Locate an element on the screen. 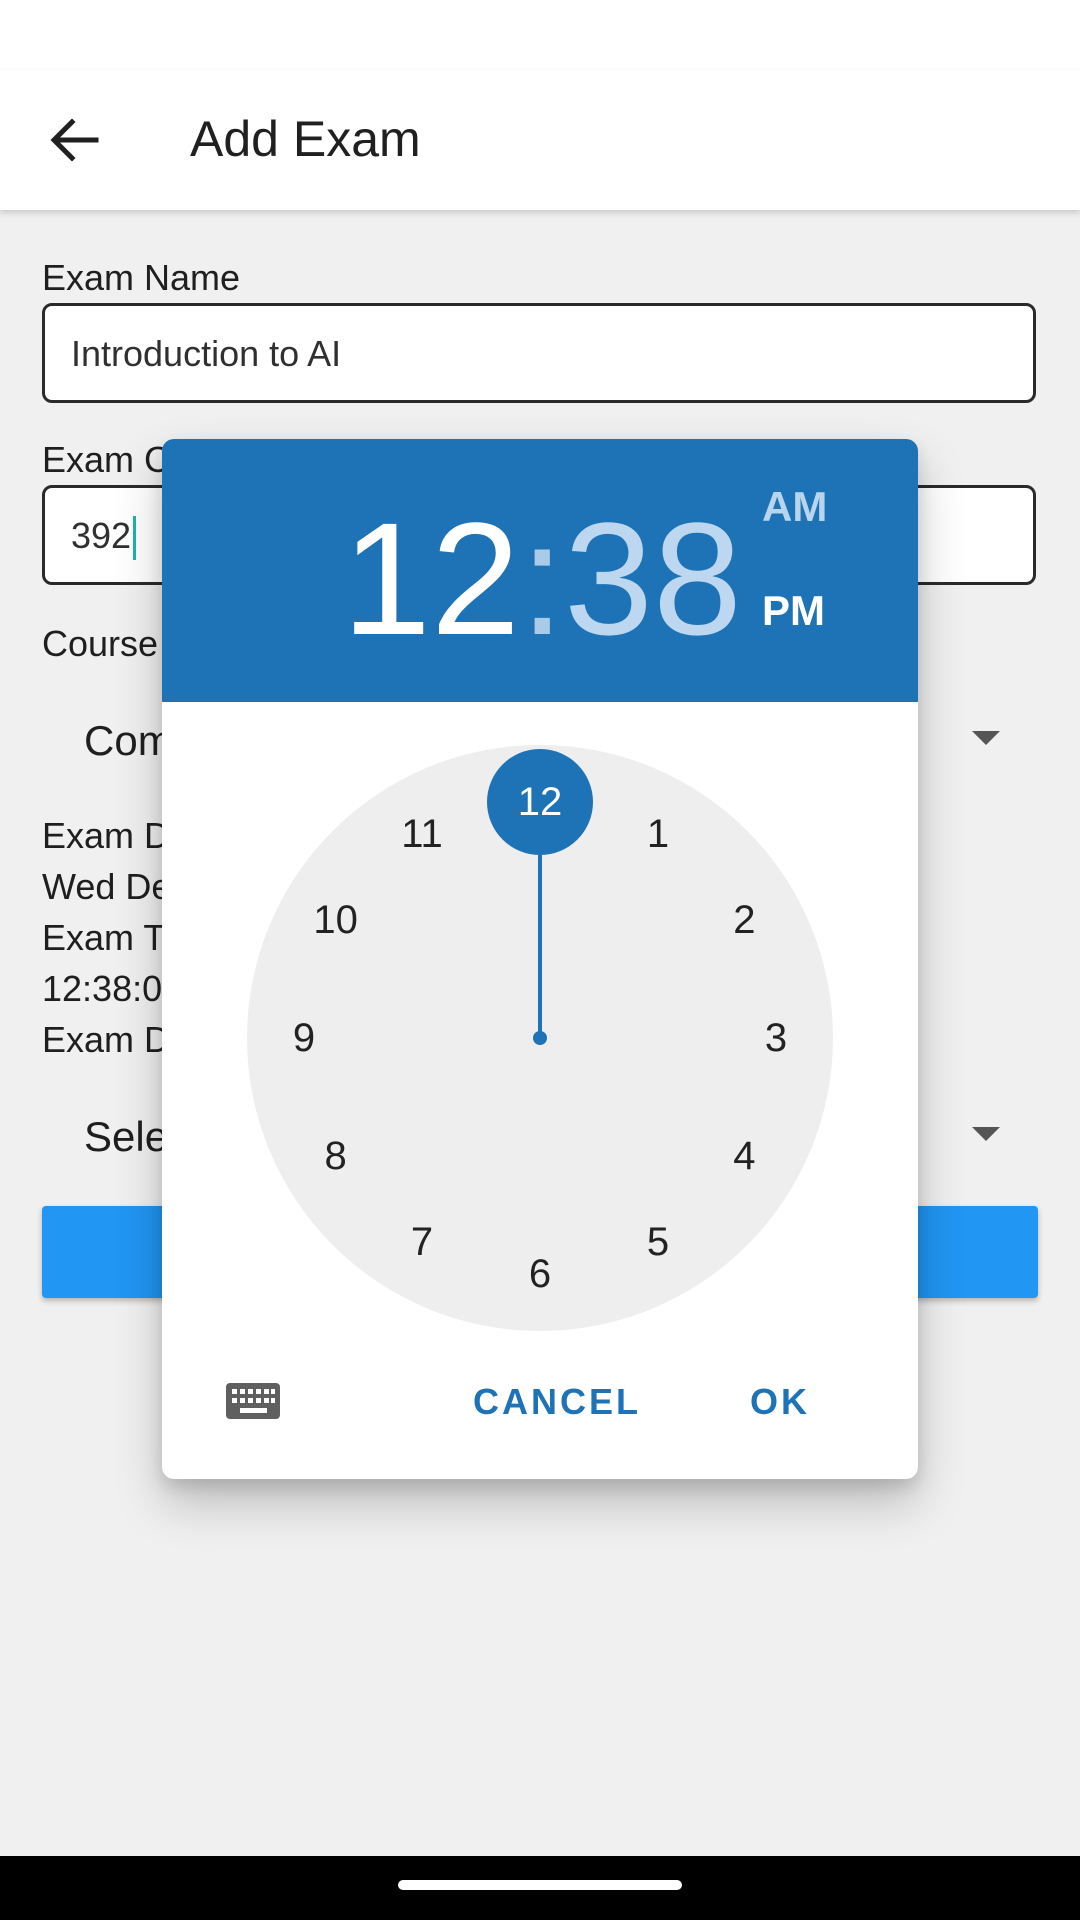  dial-number-2: 2 is located at coordinates (744, 920).